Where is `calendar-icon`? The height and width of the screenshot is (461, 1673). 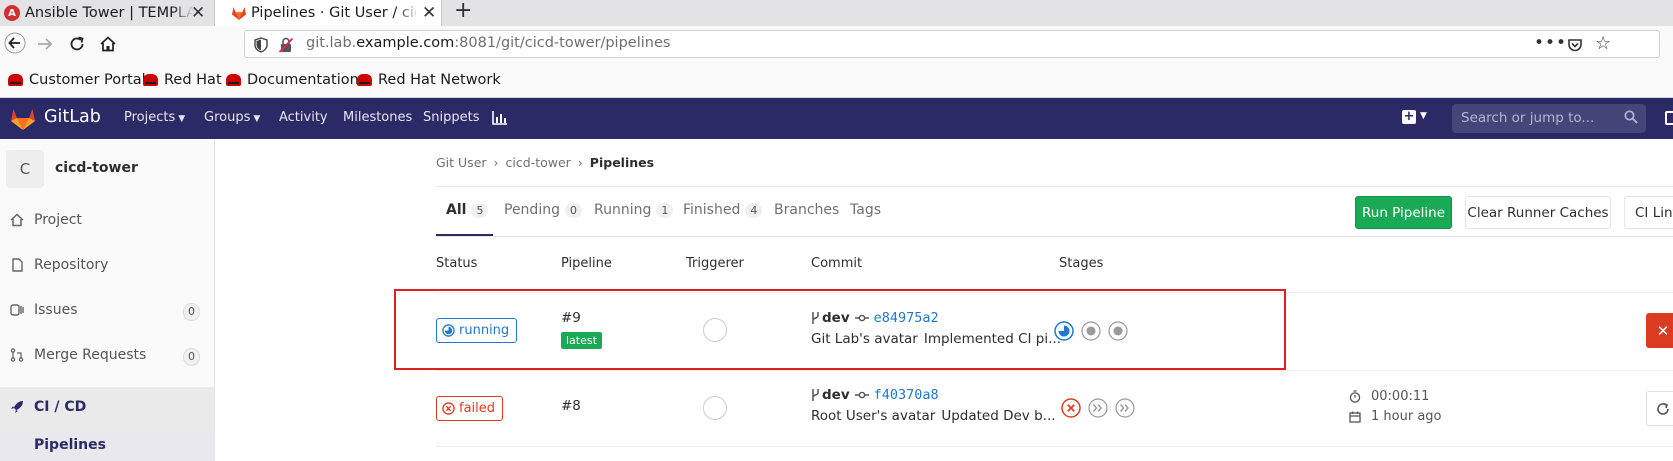
calendar-icon is located at coordinates (1355, 417).